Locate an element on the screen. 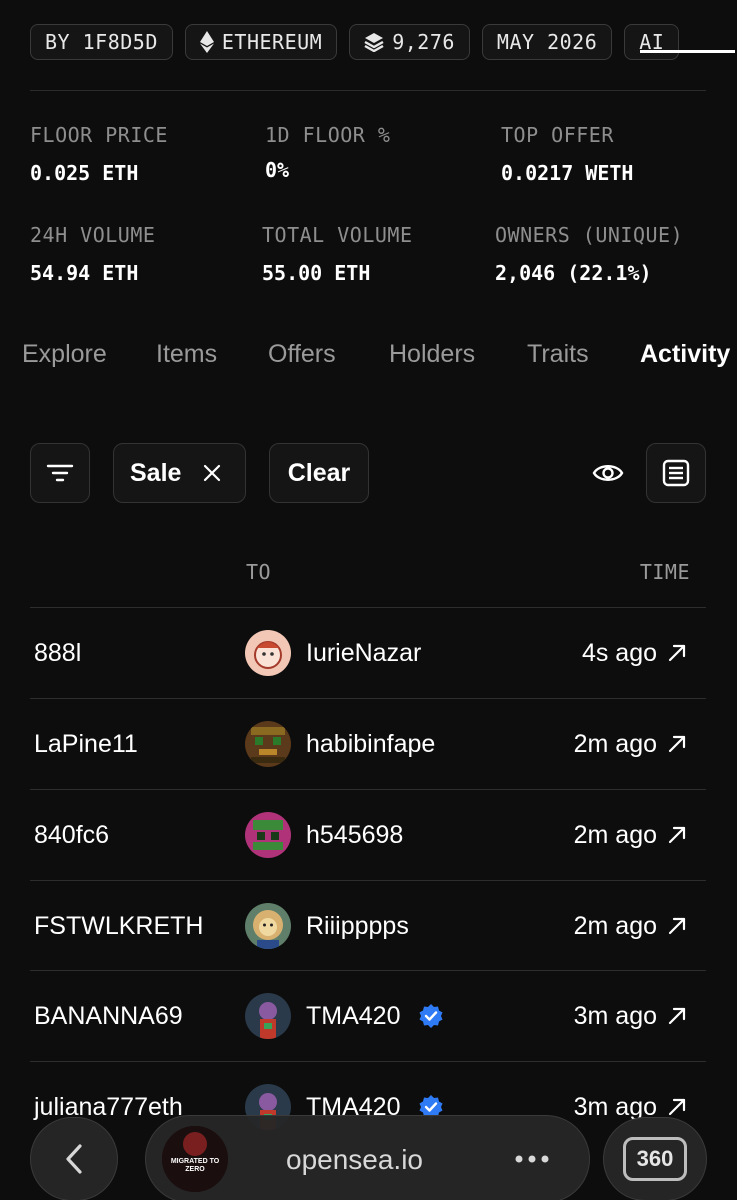  chain-label: ETHEREUM is located at coordinates (272, 42).